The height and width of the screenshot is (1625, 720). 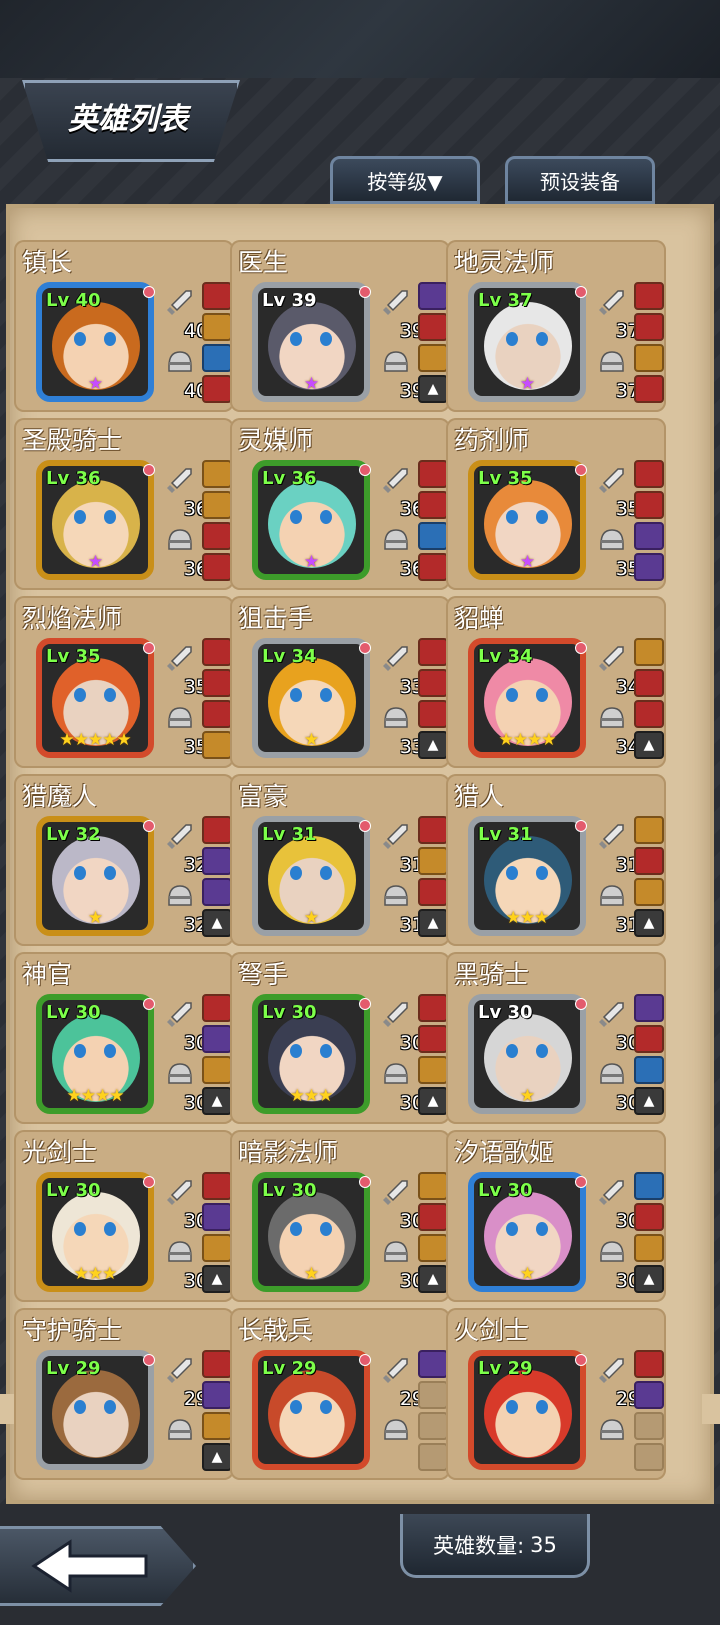 I want to click on hero-card: 猎人 Lv 31 ★★★ 31 31 ▲, so click(x=556, y=860).